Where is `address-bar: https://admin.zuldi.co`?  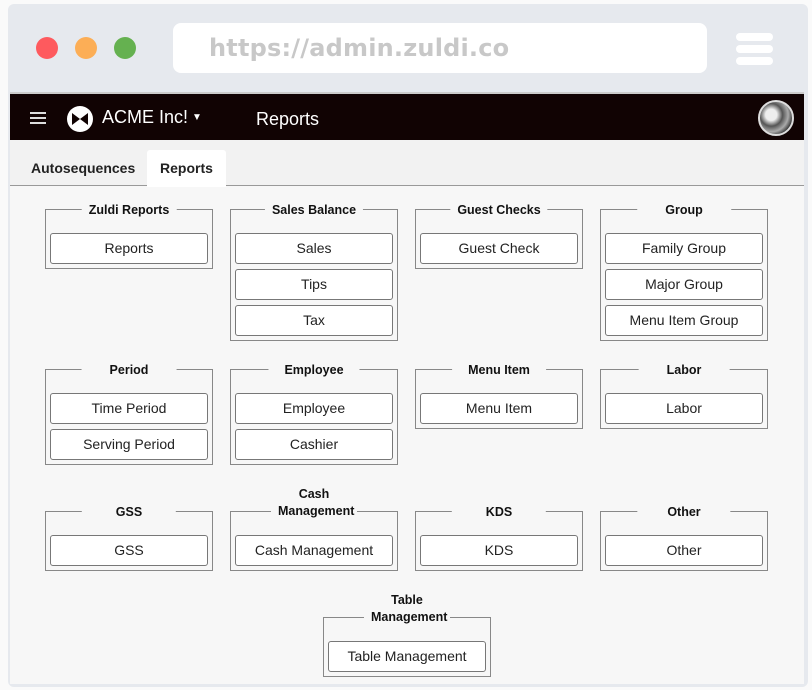
address-bar: https://admin.zuldi.co is located at coordinates (440, 48).